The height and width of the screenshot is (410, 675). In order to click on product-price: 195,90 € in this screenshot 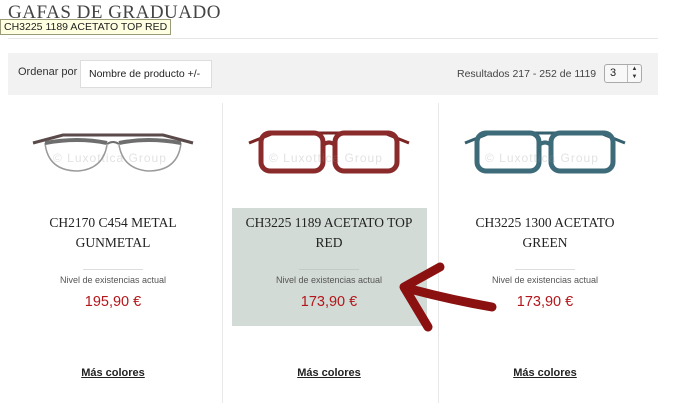, I will do `click(113, 302)`.